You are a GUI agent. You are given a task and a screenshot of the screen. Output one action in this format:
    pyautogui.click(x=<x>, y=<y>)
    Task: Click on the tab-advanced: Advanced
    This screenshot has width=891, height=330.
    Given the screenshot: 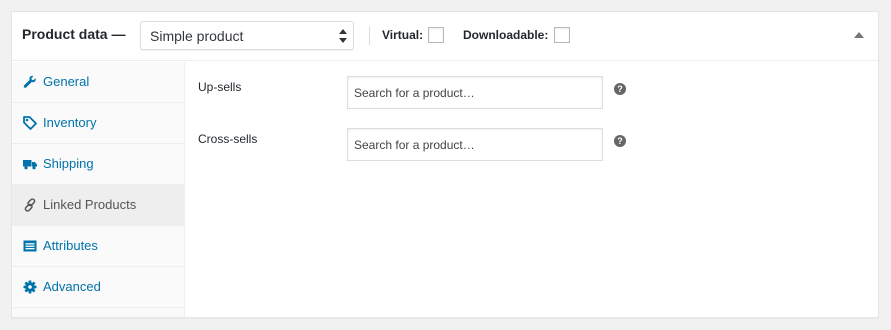 What is the action you would take?
    pyautogui.click(x=98, y=287)
    